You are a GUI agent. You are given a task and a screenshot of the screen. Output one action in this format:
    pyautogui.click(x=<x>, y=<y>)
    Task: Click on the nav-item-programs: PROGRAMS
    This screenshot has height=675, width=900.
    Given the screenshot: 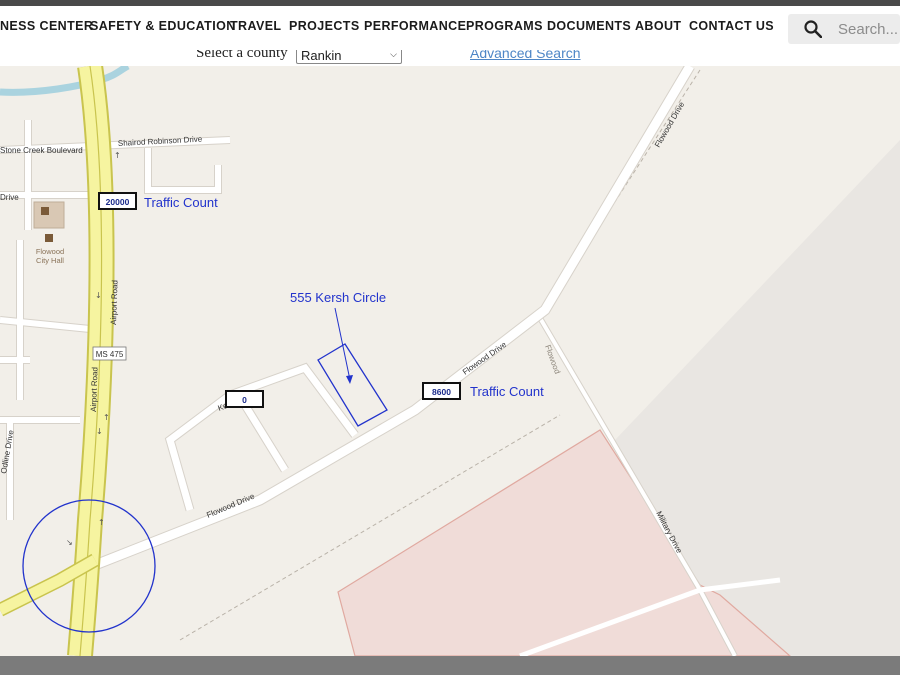 What is the action you would take?
    pyautogui.click(x=504, y=26)
    